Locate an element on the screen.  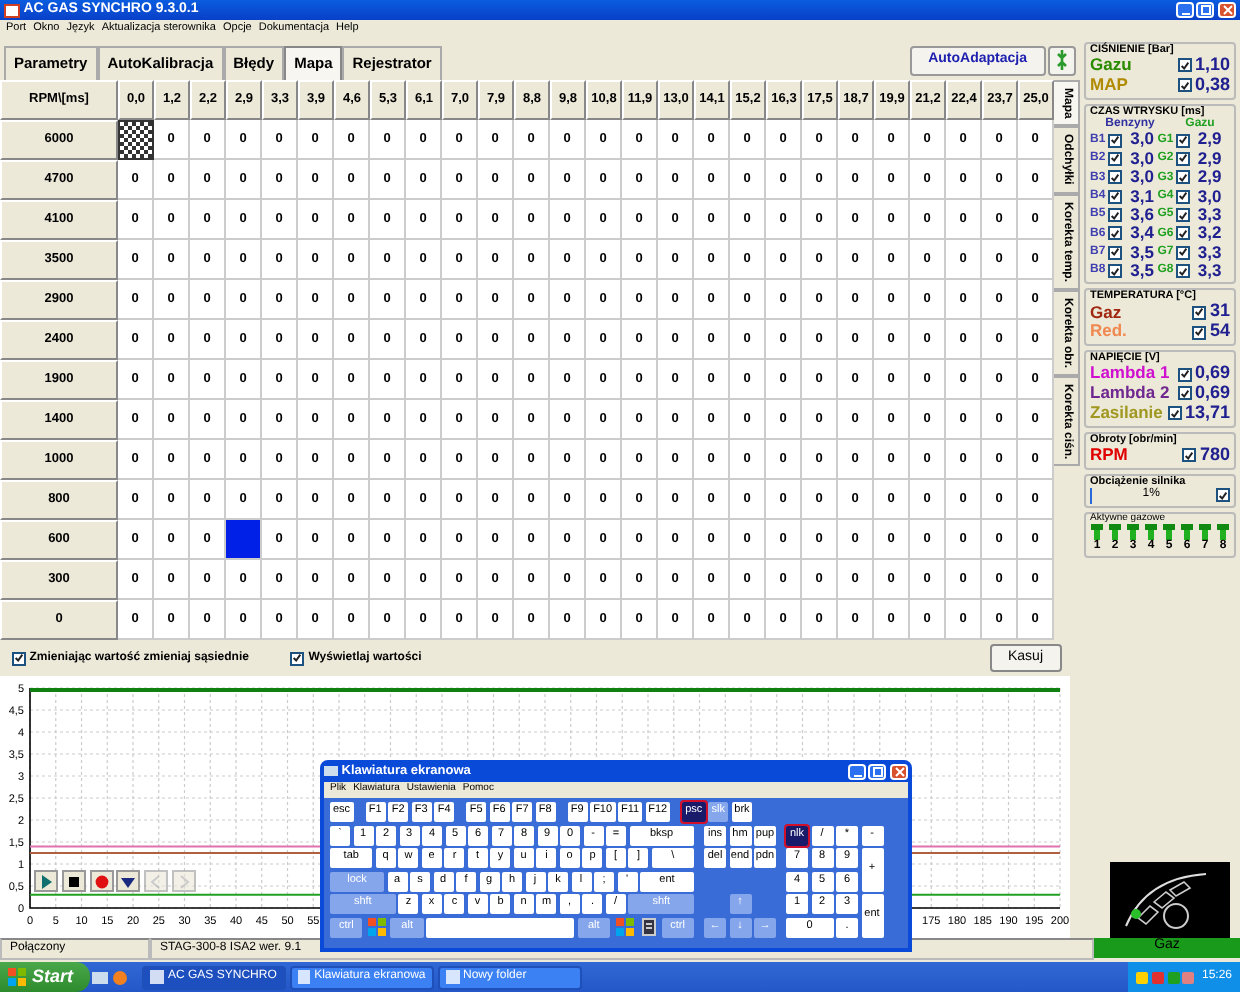
reading-value: 54 is located at coordinates (1219, 332).